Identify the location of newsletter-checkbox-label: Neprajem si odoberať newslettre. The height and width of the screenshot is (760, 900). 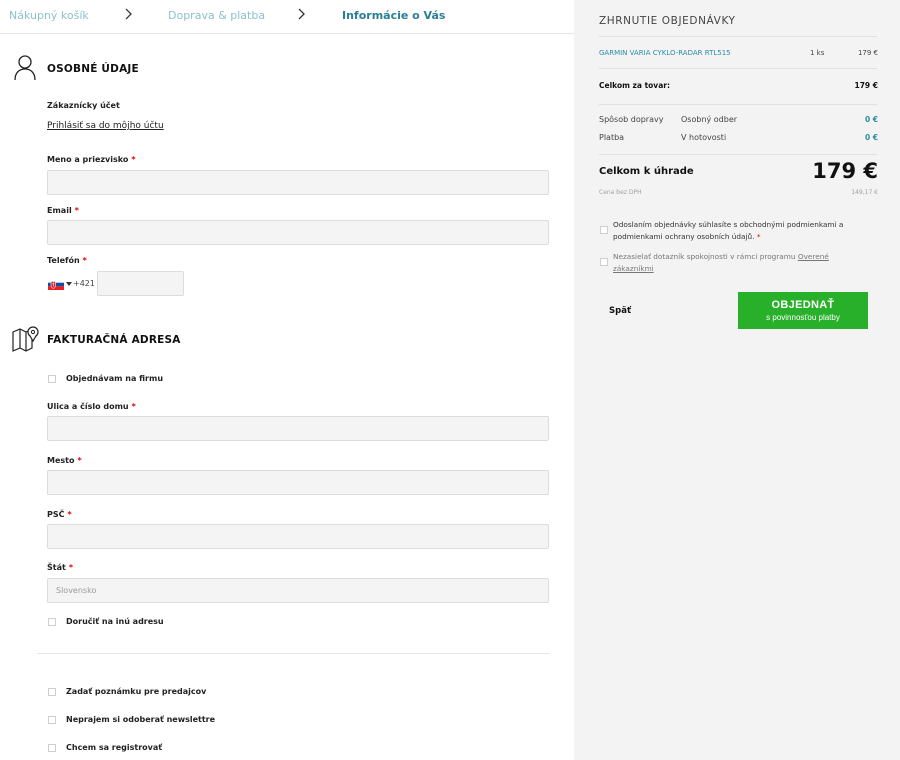
(140, 719).